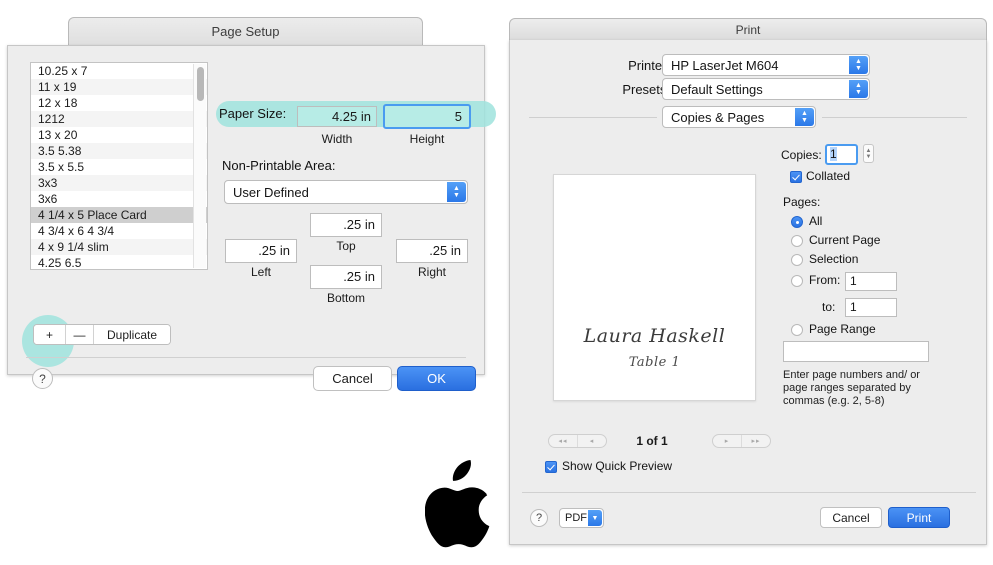 This screenshot has height=565, width=993. I want to click on margin-left-field: .25 in, so click(261, 251).